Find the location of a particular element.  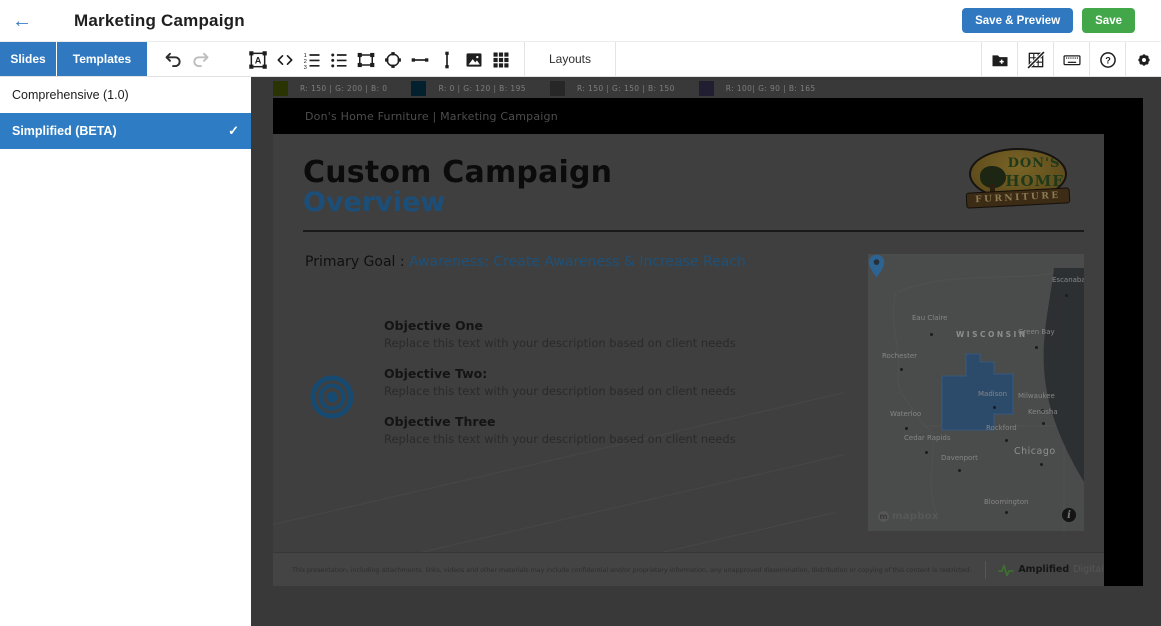

svg-text: A is located at coordinates (257, 60).